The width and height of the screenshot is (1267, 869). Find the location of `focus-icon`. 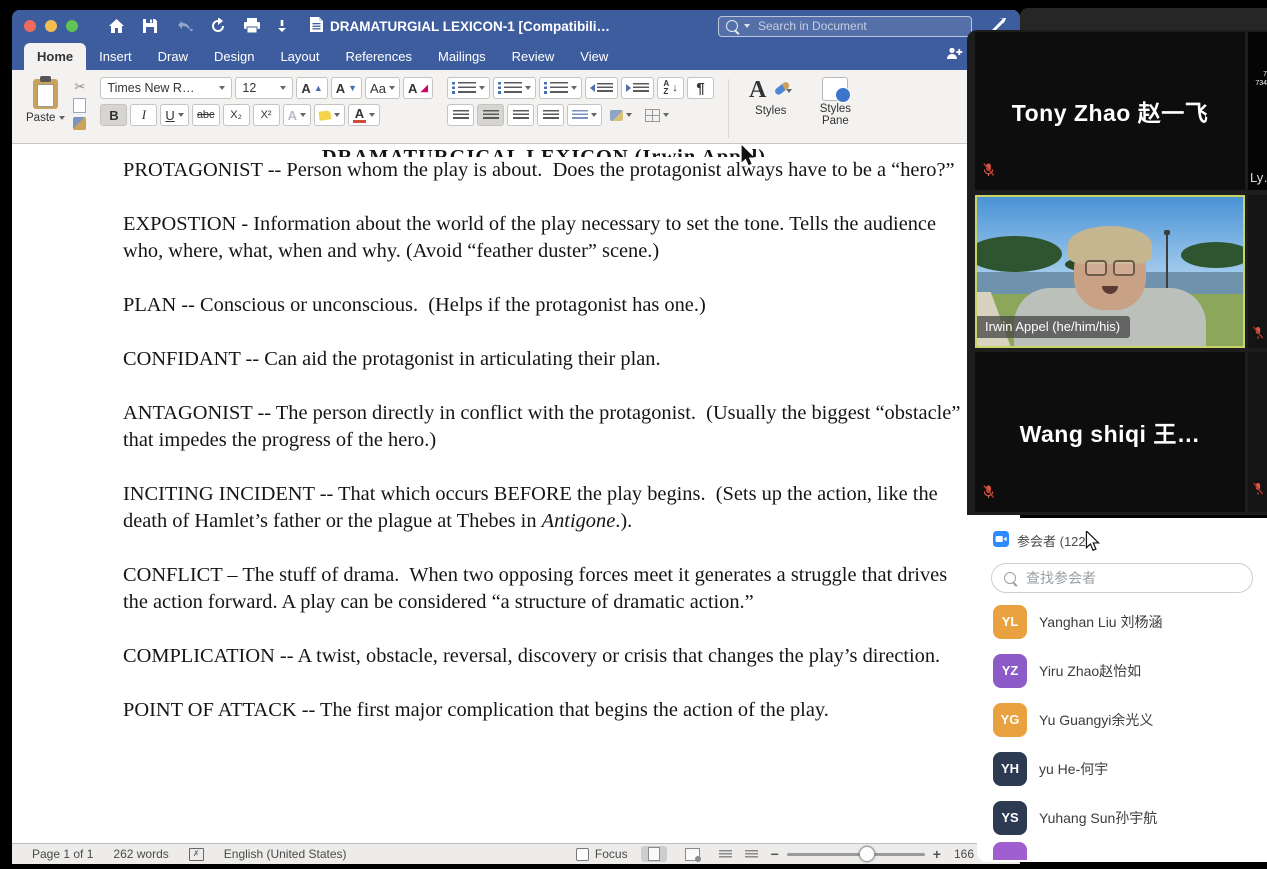

focus-icon is located at coordinates (582, 854).